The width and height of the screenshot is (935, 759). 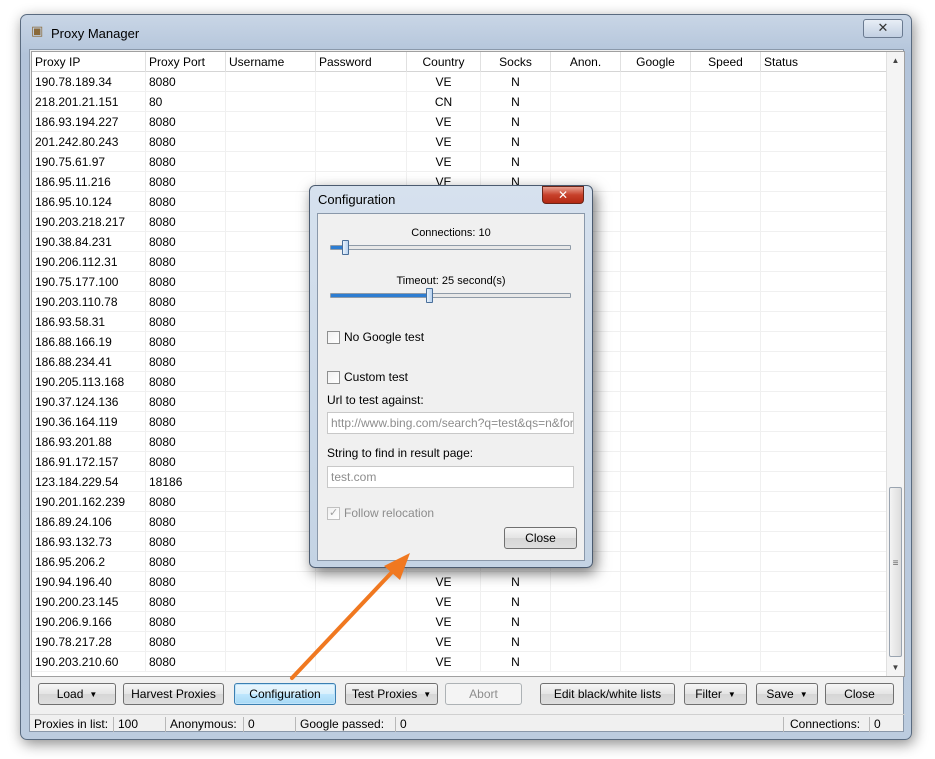 I want to click on close-button: Close, so click(x=859, y=694).